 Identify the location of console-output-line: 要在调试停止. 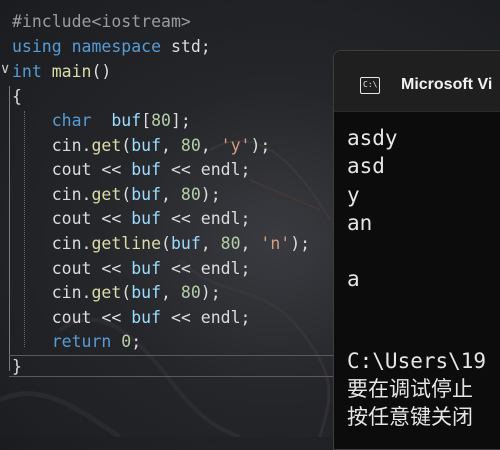
(410, 389).